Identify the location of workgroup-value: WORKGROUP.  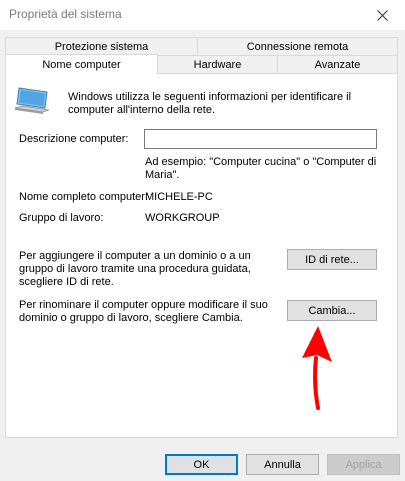
(182, 218).